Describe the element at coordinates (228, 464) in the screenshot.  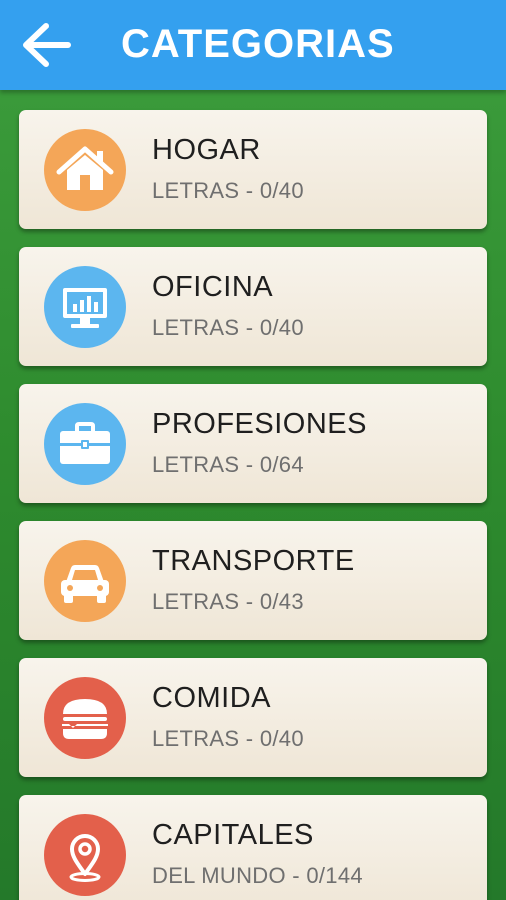
I see `category-progress: LETRAS - 0/64` at that location.